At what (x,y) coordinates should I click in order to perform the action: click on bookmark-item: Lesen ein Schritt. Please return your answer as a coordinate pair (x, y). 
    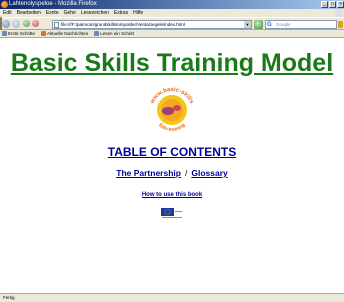
    Looking at the image, I should click on (114, 33).